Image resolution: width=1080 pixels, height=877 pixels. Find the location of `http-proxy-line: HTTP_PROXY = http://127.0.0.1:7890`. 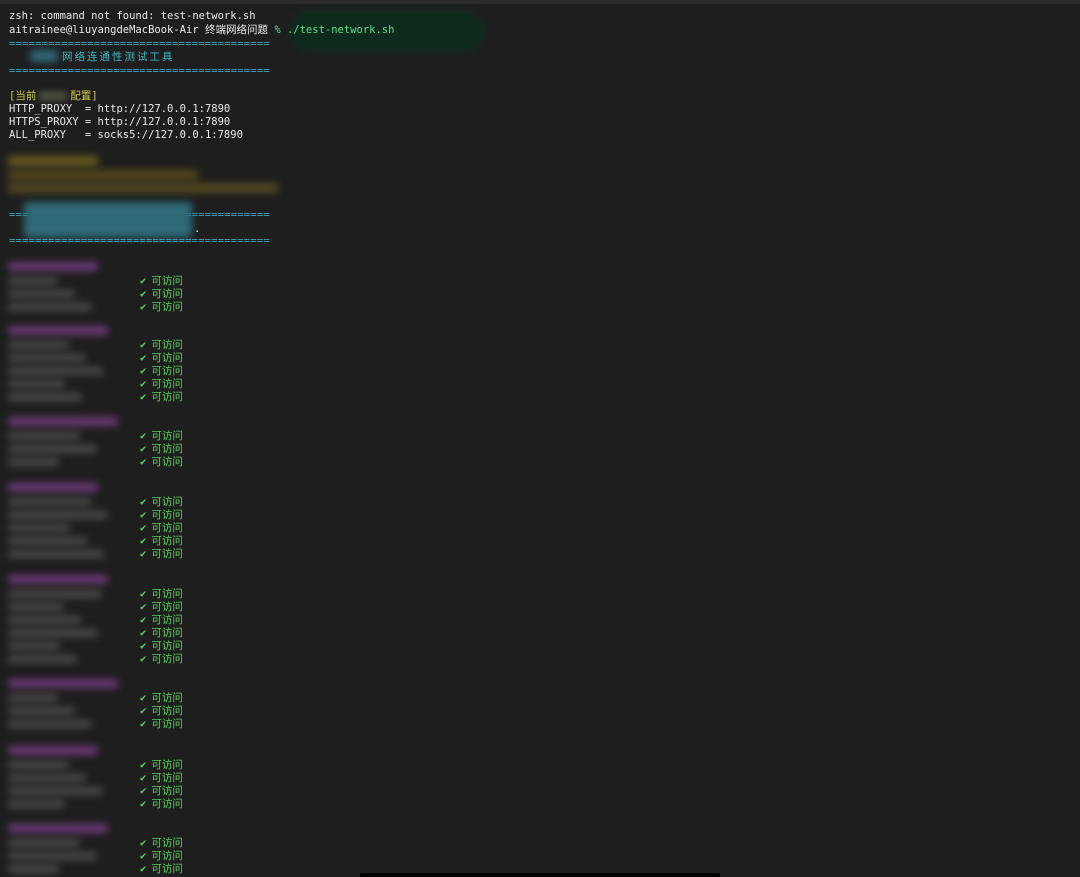

http-proxy-line: HTTP_PROXY = http://127.0.0.1:7890 is located at coordinates (120, 109).